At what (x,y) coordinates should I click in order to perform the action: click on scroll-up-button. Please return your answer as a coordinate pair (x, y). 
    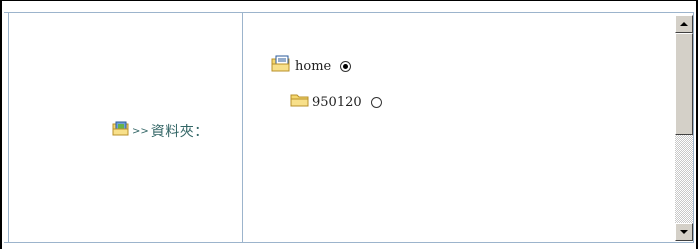
    Looking at the image, I should click on (684, 24).